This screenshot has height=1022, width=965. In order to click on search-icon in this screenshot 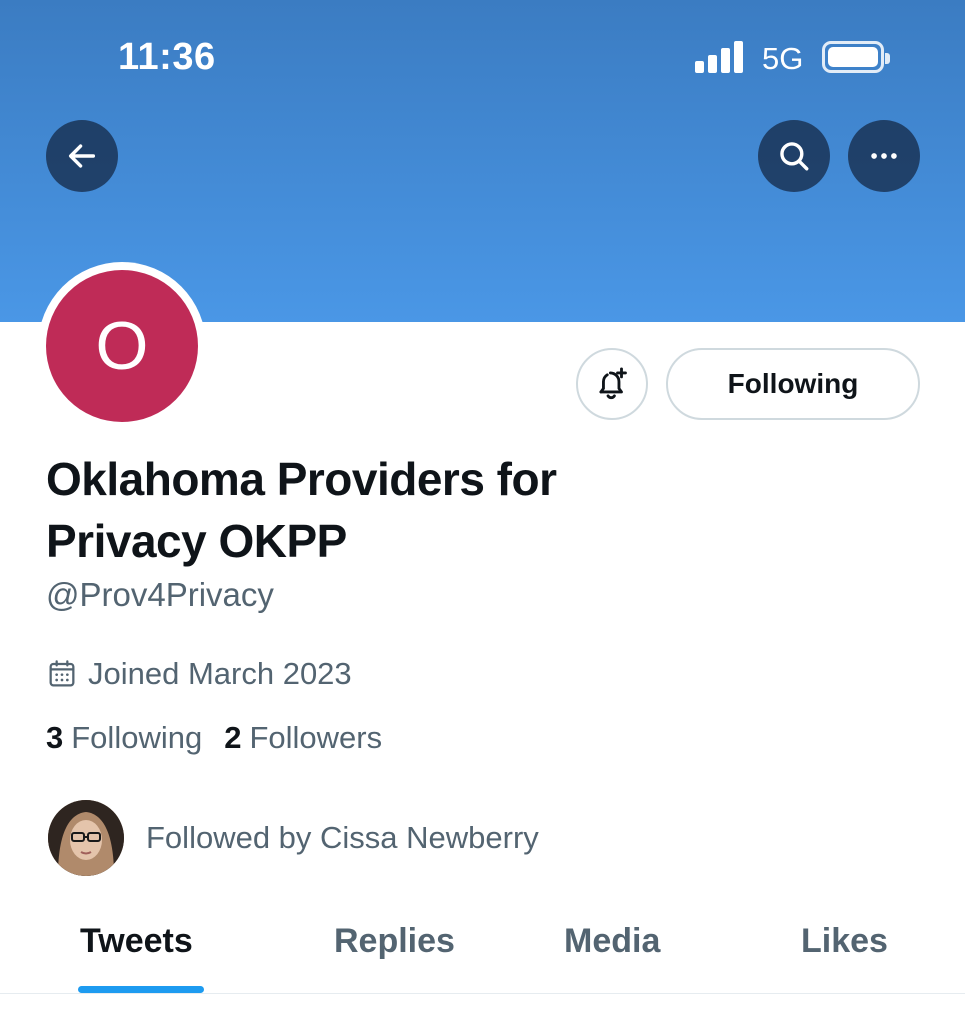, I will do `click(794, 156)`.